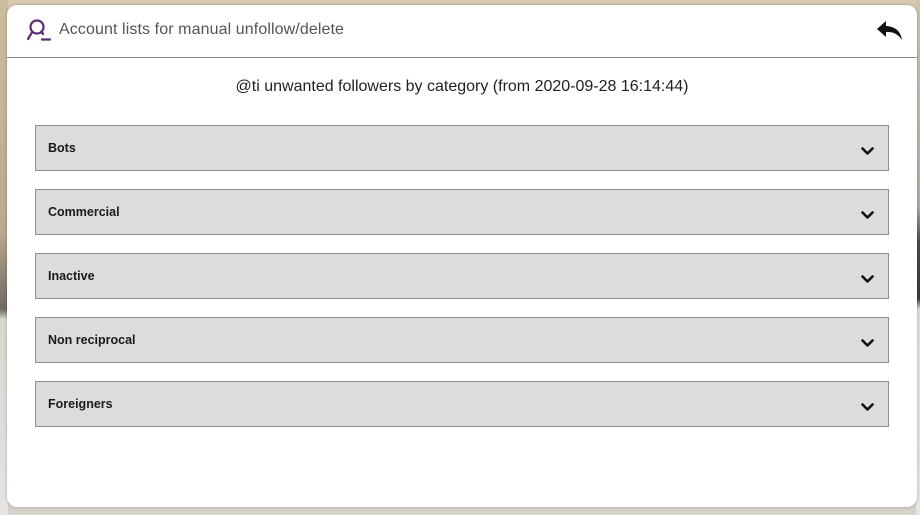  Describe the element at coordinates (462, 340) in the screenshot. I see `category-item-non-reciprocal: Non reciprocal` at that location.